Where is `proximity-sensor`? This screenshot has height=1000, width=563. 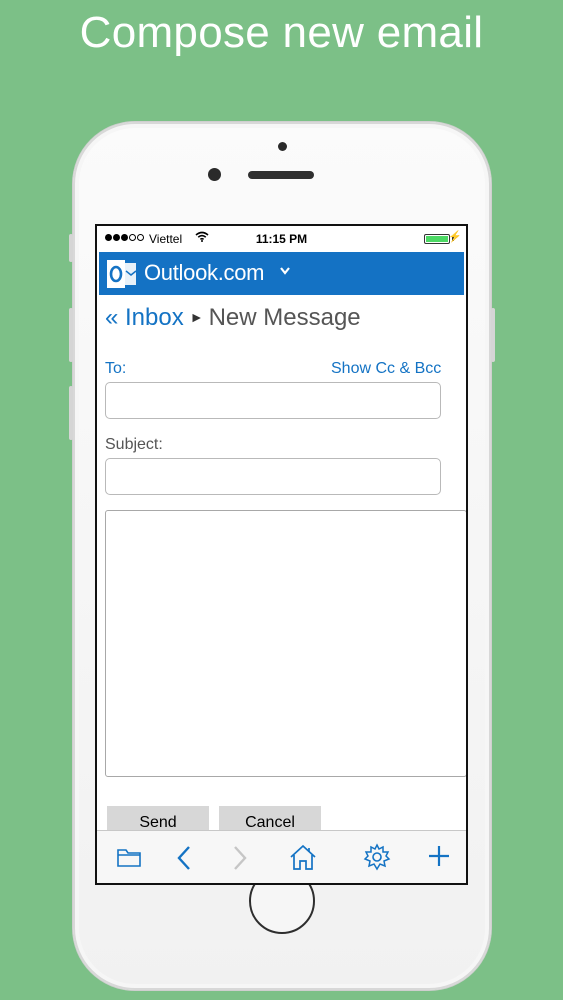
proximity-sensor is located at coordinates (282, 146).